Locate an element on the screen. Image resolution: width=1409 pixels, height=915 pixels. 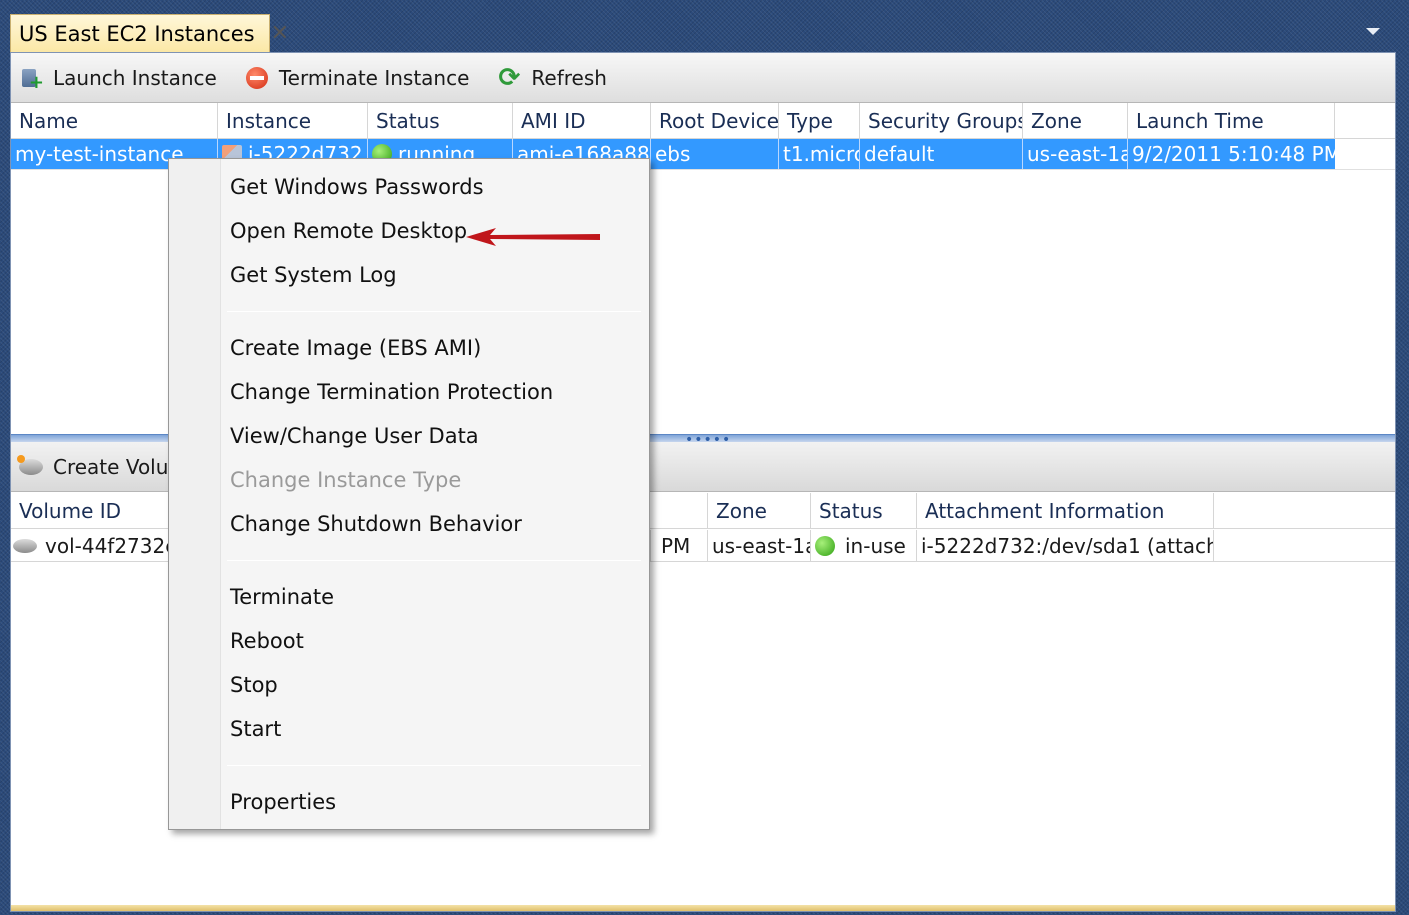
column-header-security-groups: Security Groups is located at coordinates (941, 120).